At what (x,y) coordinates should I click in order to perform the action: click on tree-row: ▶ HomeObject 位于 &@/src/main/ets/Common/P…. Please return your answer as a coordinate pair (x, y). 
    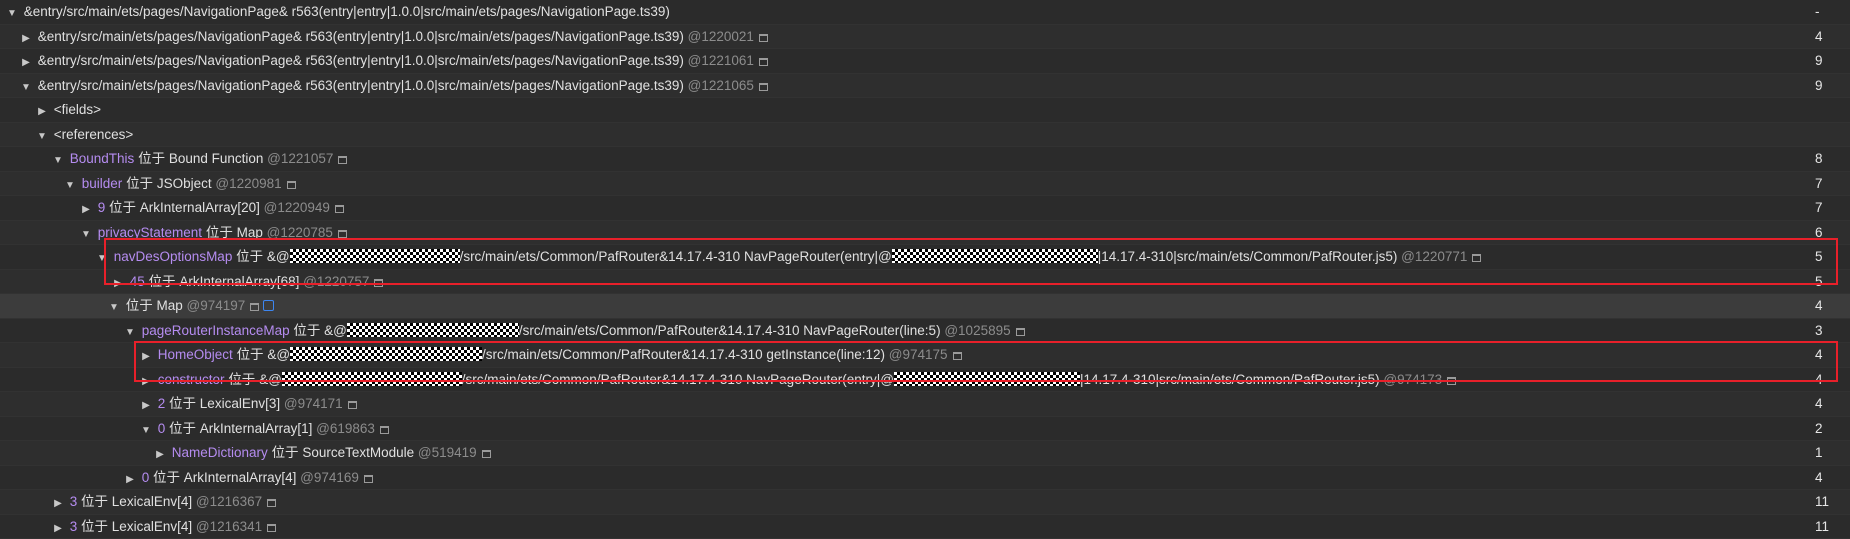
    Looking at the image, I should click on (925, 355).